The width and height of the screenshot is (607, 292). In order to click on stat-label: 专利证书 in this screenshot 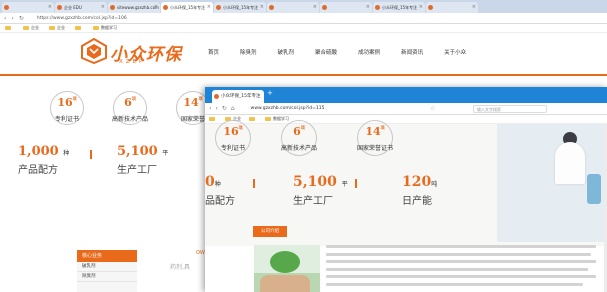, I will do `click(67, 119)`.